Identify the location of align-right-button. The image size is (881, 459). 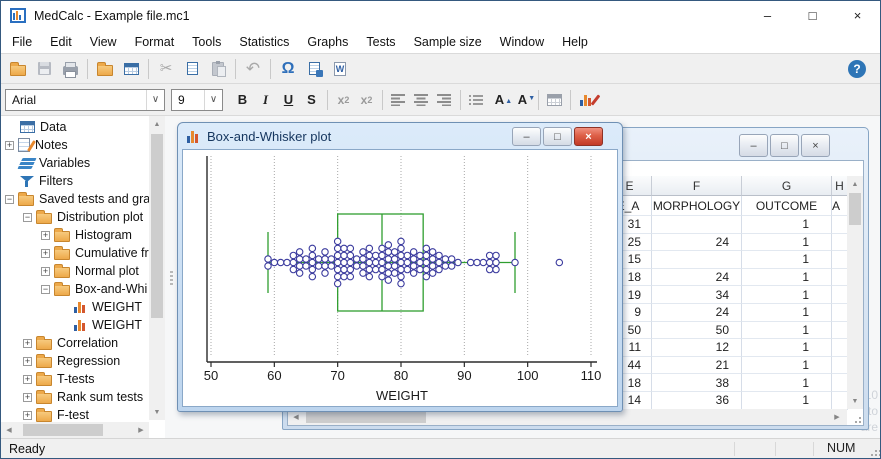
(444, 100).